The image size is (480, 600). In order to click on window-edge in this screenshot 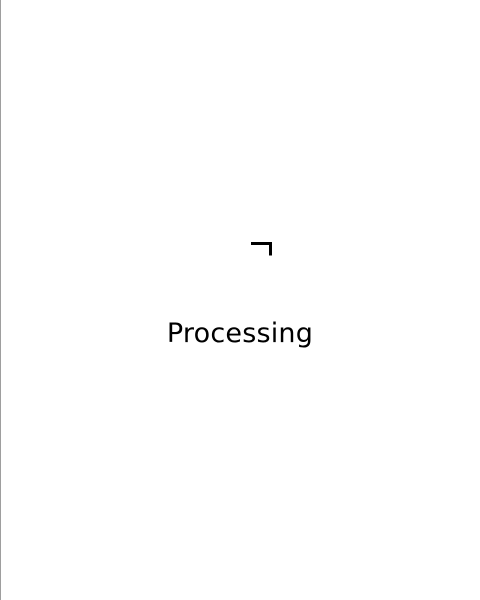, I will do `click(0, 300)`.